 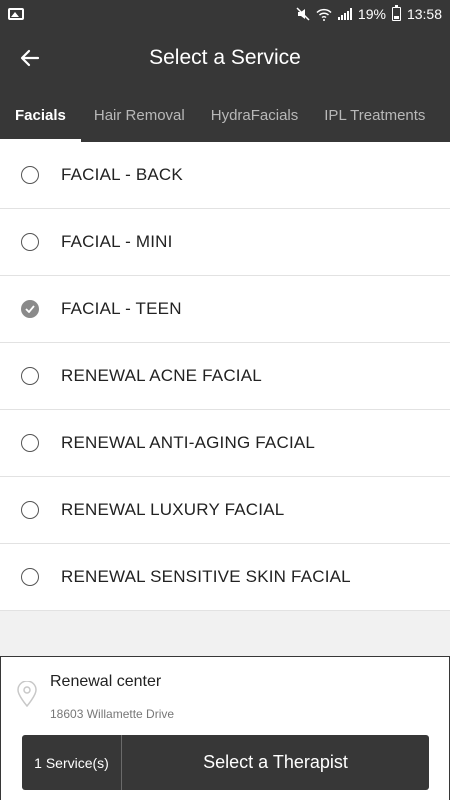 I want to click on battery-percentage: 19%, so click(x=371, y=14).